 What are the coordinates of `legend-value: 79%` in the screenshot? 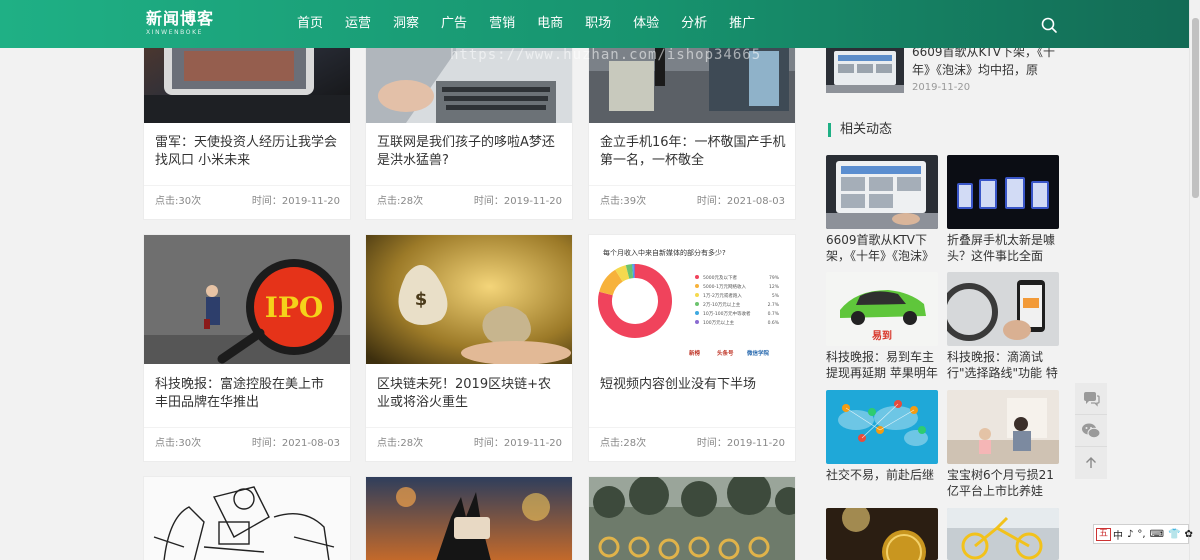 It's located at (774, 278).